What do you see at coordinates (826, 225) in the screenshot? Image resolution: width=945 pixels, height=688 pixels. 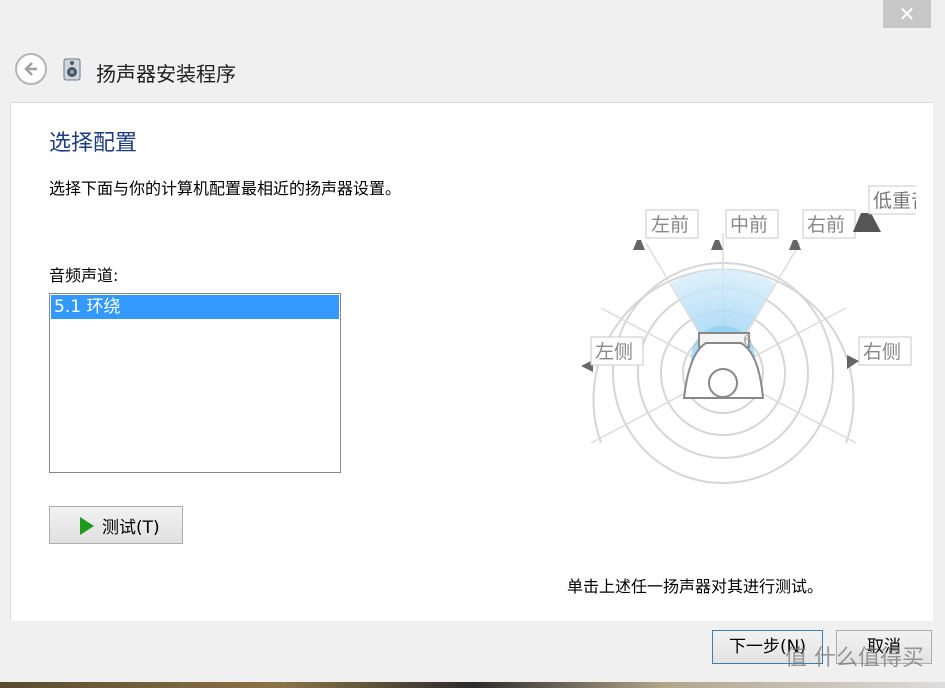 I see `speaker-label: 右前` at bounding box center [826, 225].